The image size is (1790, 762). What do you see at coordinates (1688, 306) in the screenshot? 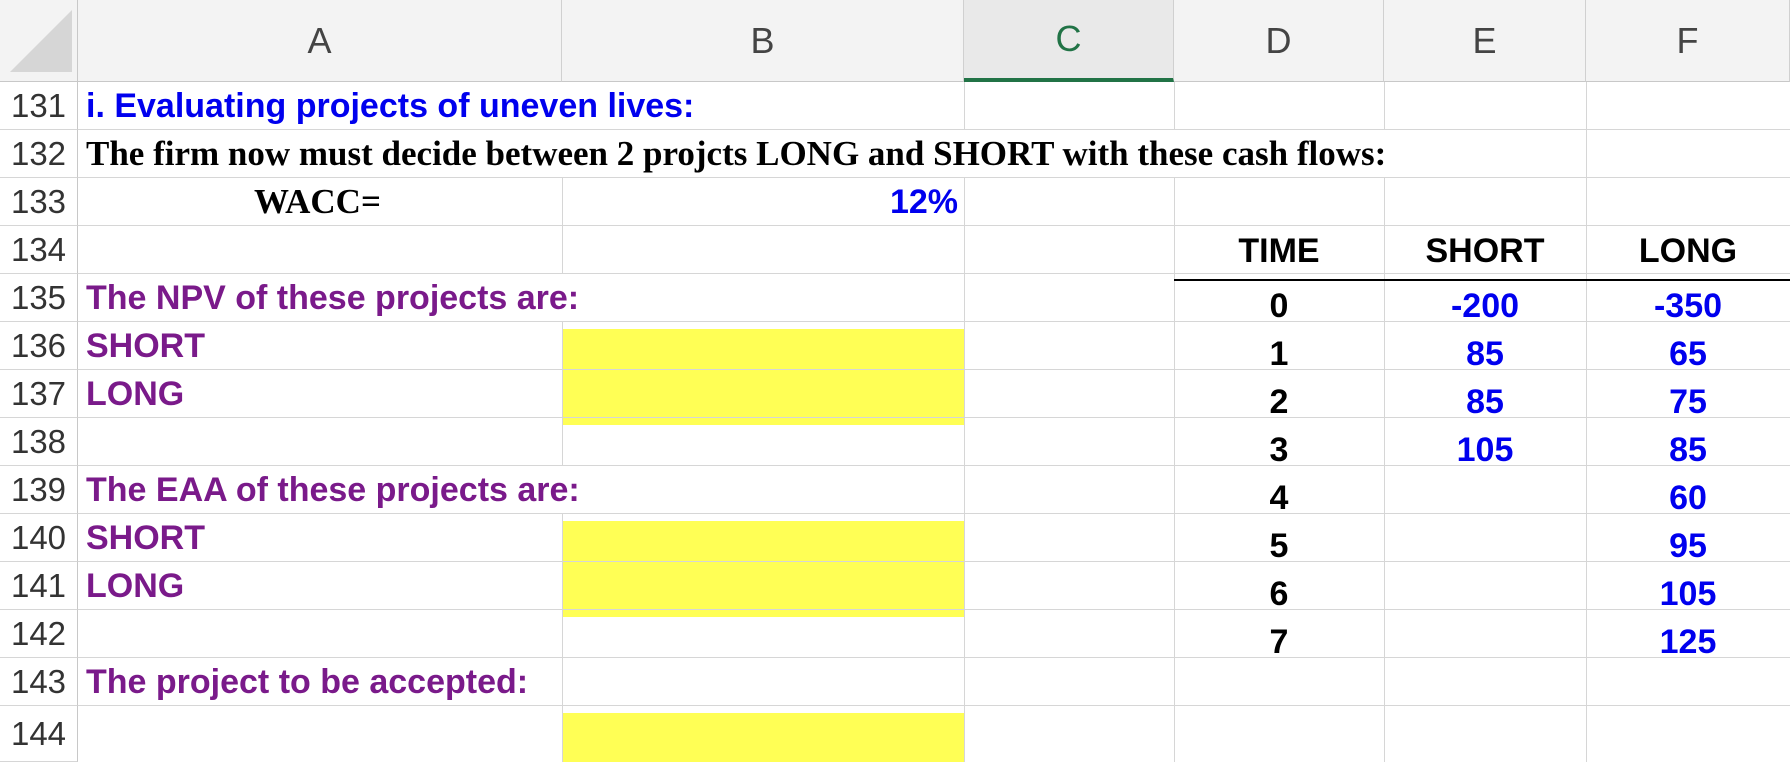
I see `long-cashflow-cell: -350` at bounding box center [1688, 306].